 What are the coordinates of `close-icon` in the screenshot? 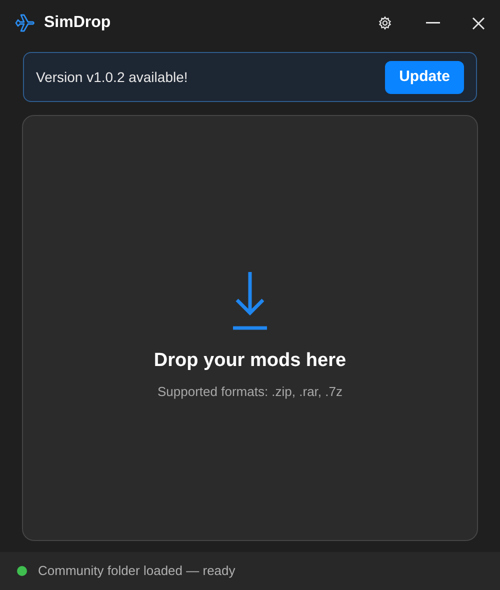 It's located at (478, 23).